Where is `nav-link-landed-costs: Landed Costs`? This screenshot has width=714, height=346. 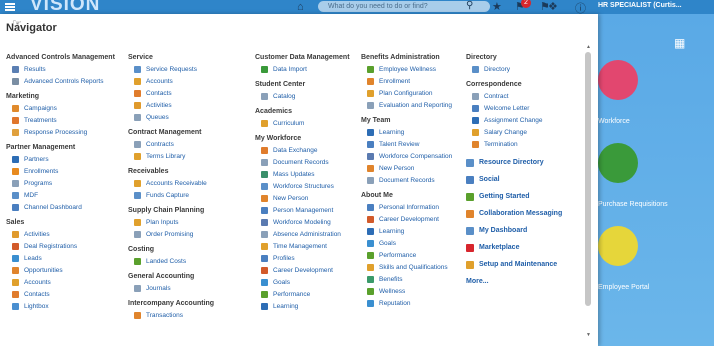
nav-link-landed-costs: Landed Costs is located at coordinates (174, 261).